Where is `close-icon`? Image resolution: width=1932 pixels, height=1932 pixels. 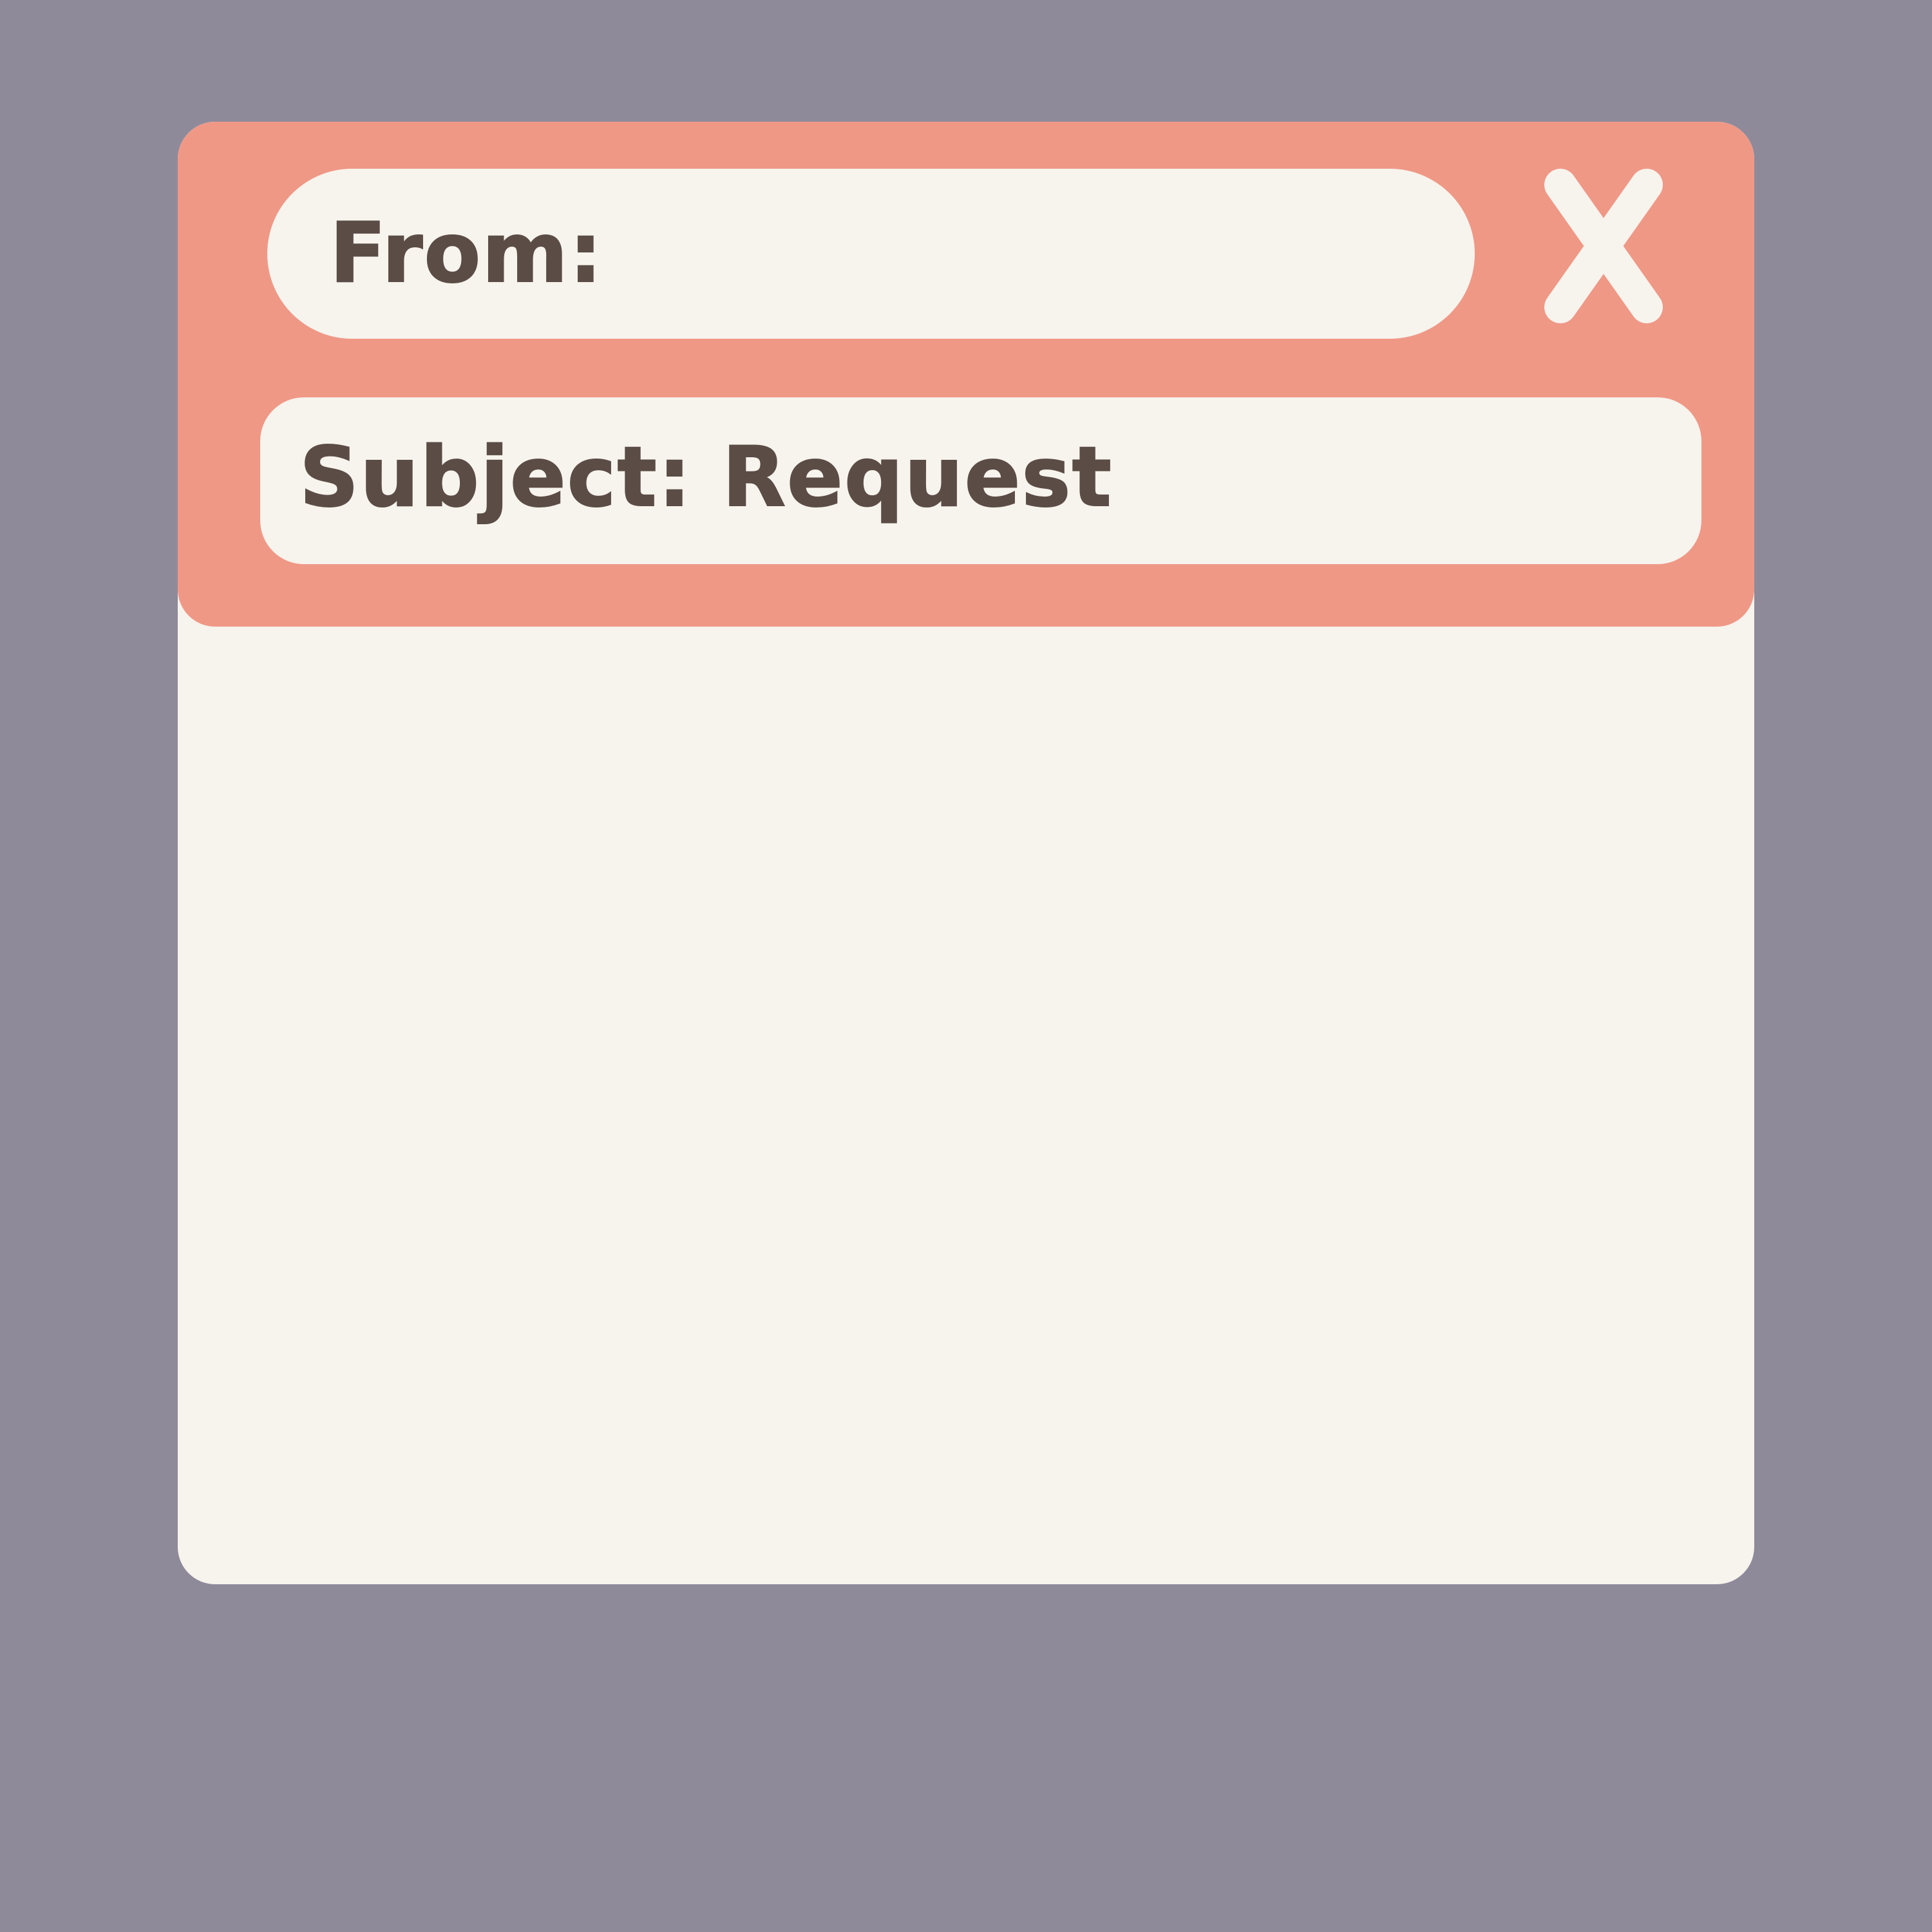
close-icon is located at coordinates (1603, 246).